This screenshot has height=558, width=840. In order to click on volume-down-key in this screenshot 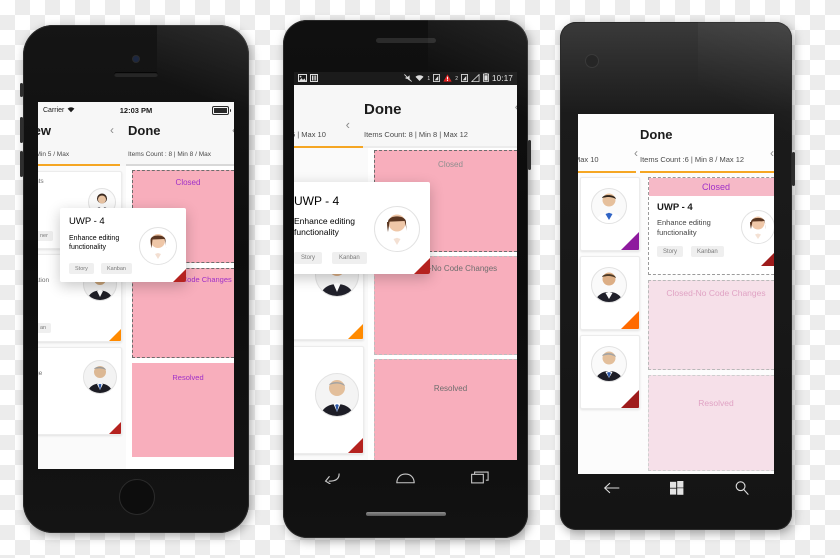, I will do `click(21, 164)`.